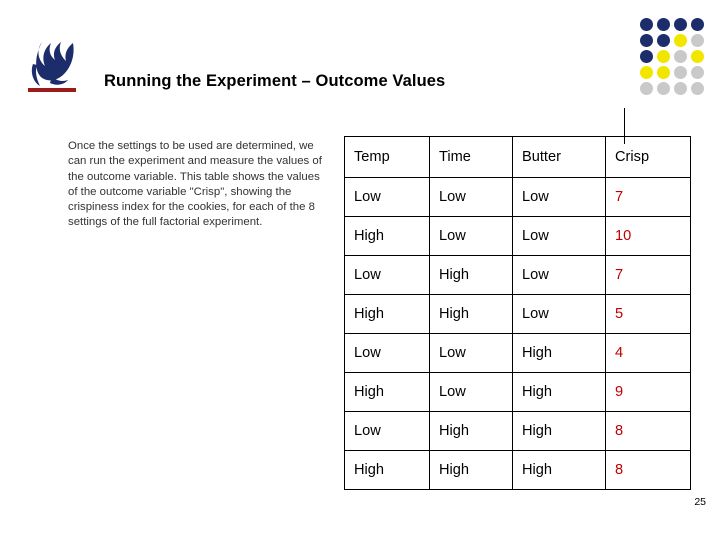  What do you see at coordinates (648, 392) in the screenshot?
I see `table-cell-crisp: 9` at bounding box center [648, 392].